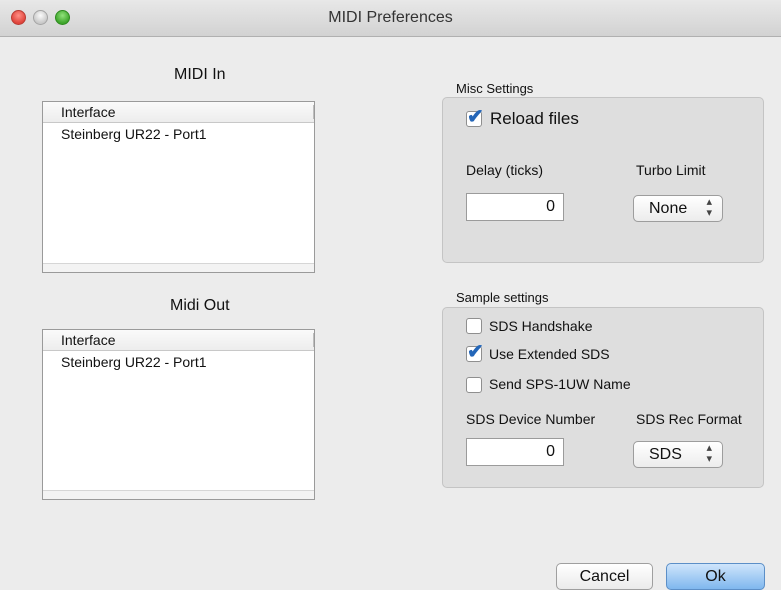  Describe the element at coordinates (560, 384) in the screenshot. I see `send-sps-name-label: Send SPS-1UW Name` at that location.